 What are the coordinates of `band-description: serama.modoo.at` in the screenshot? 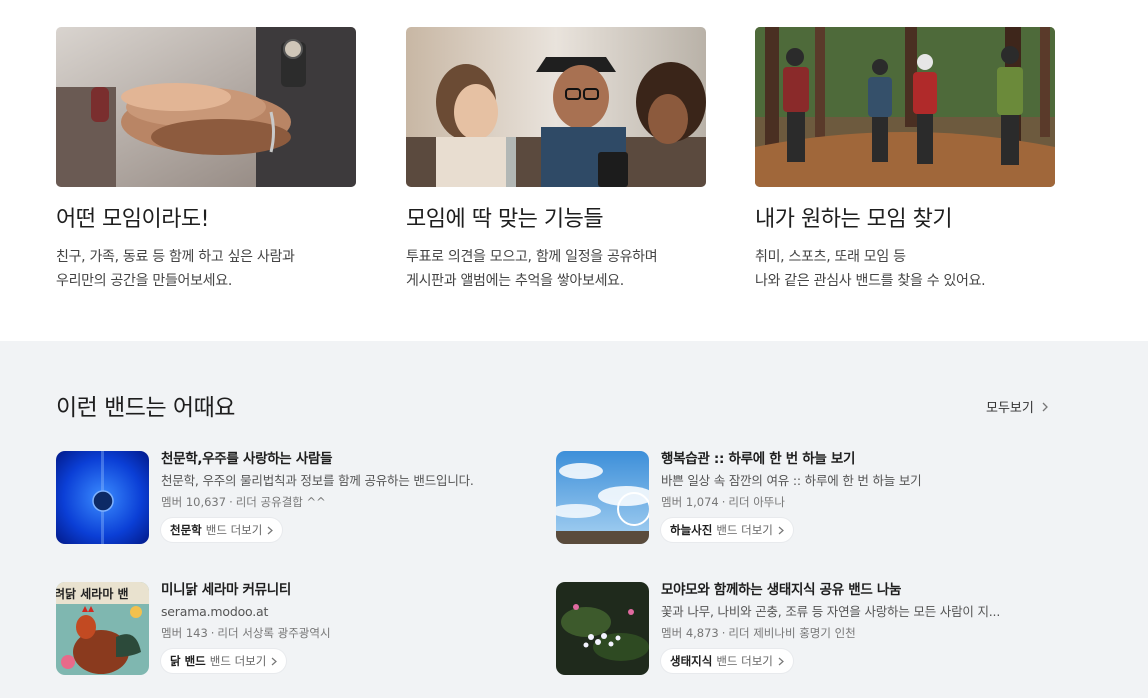 It's located at (215, 611).